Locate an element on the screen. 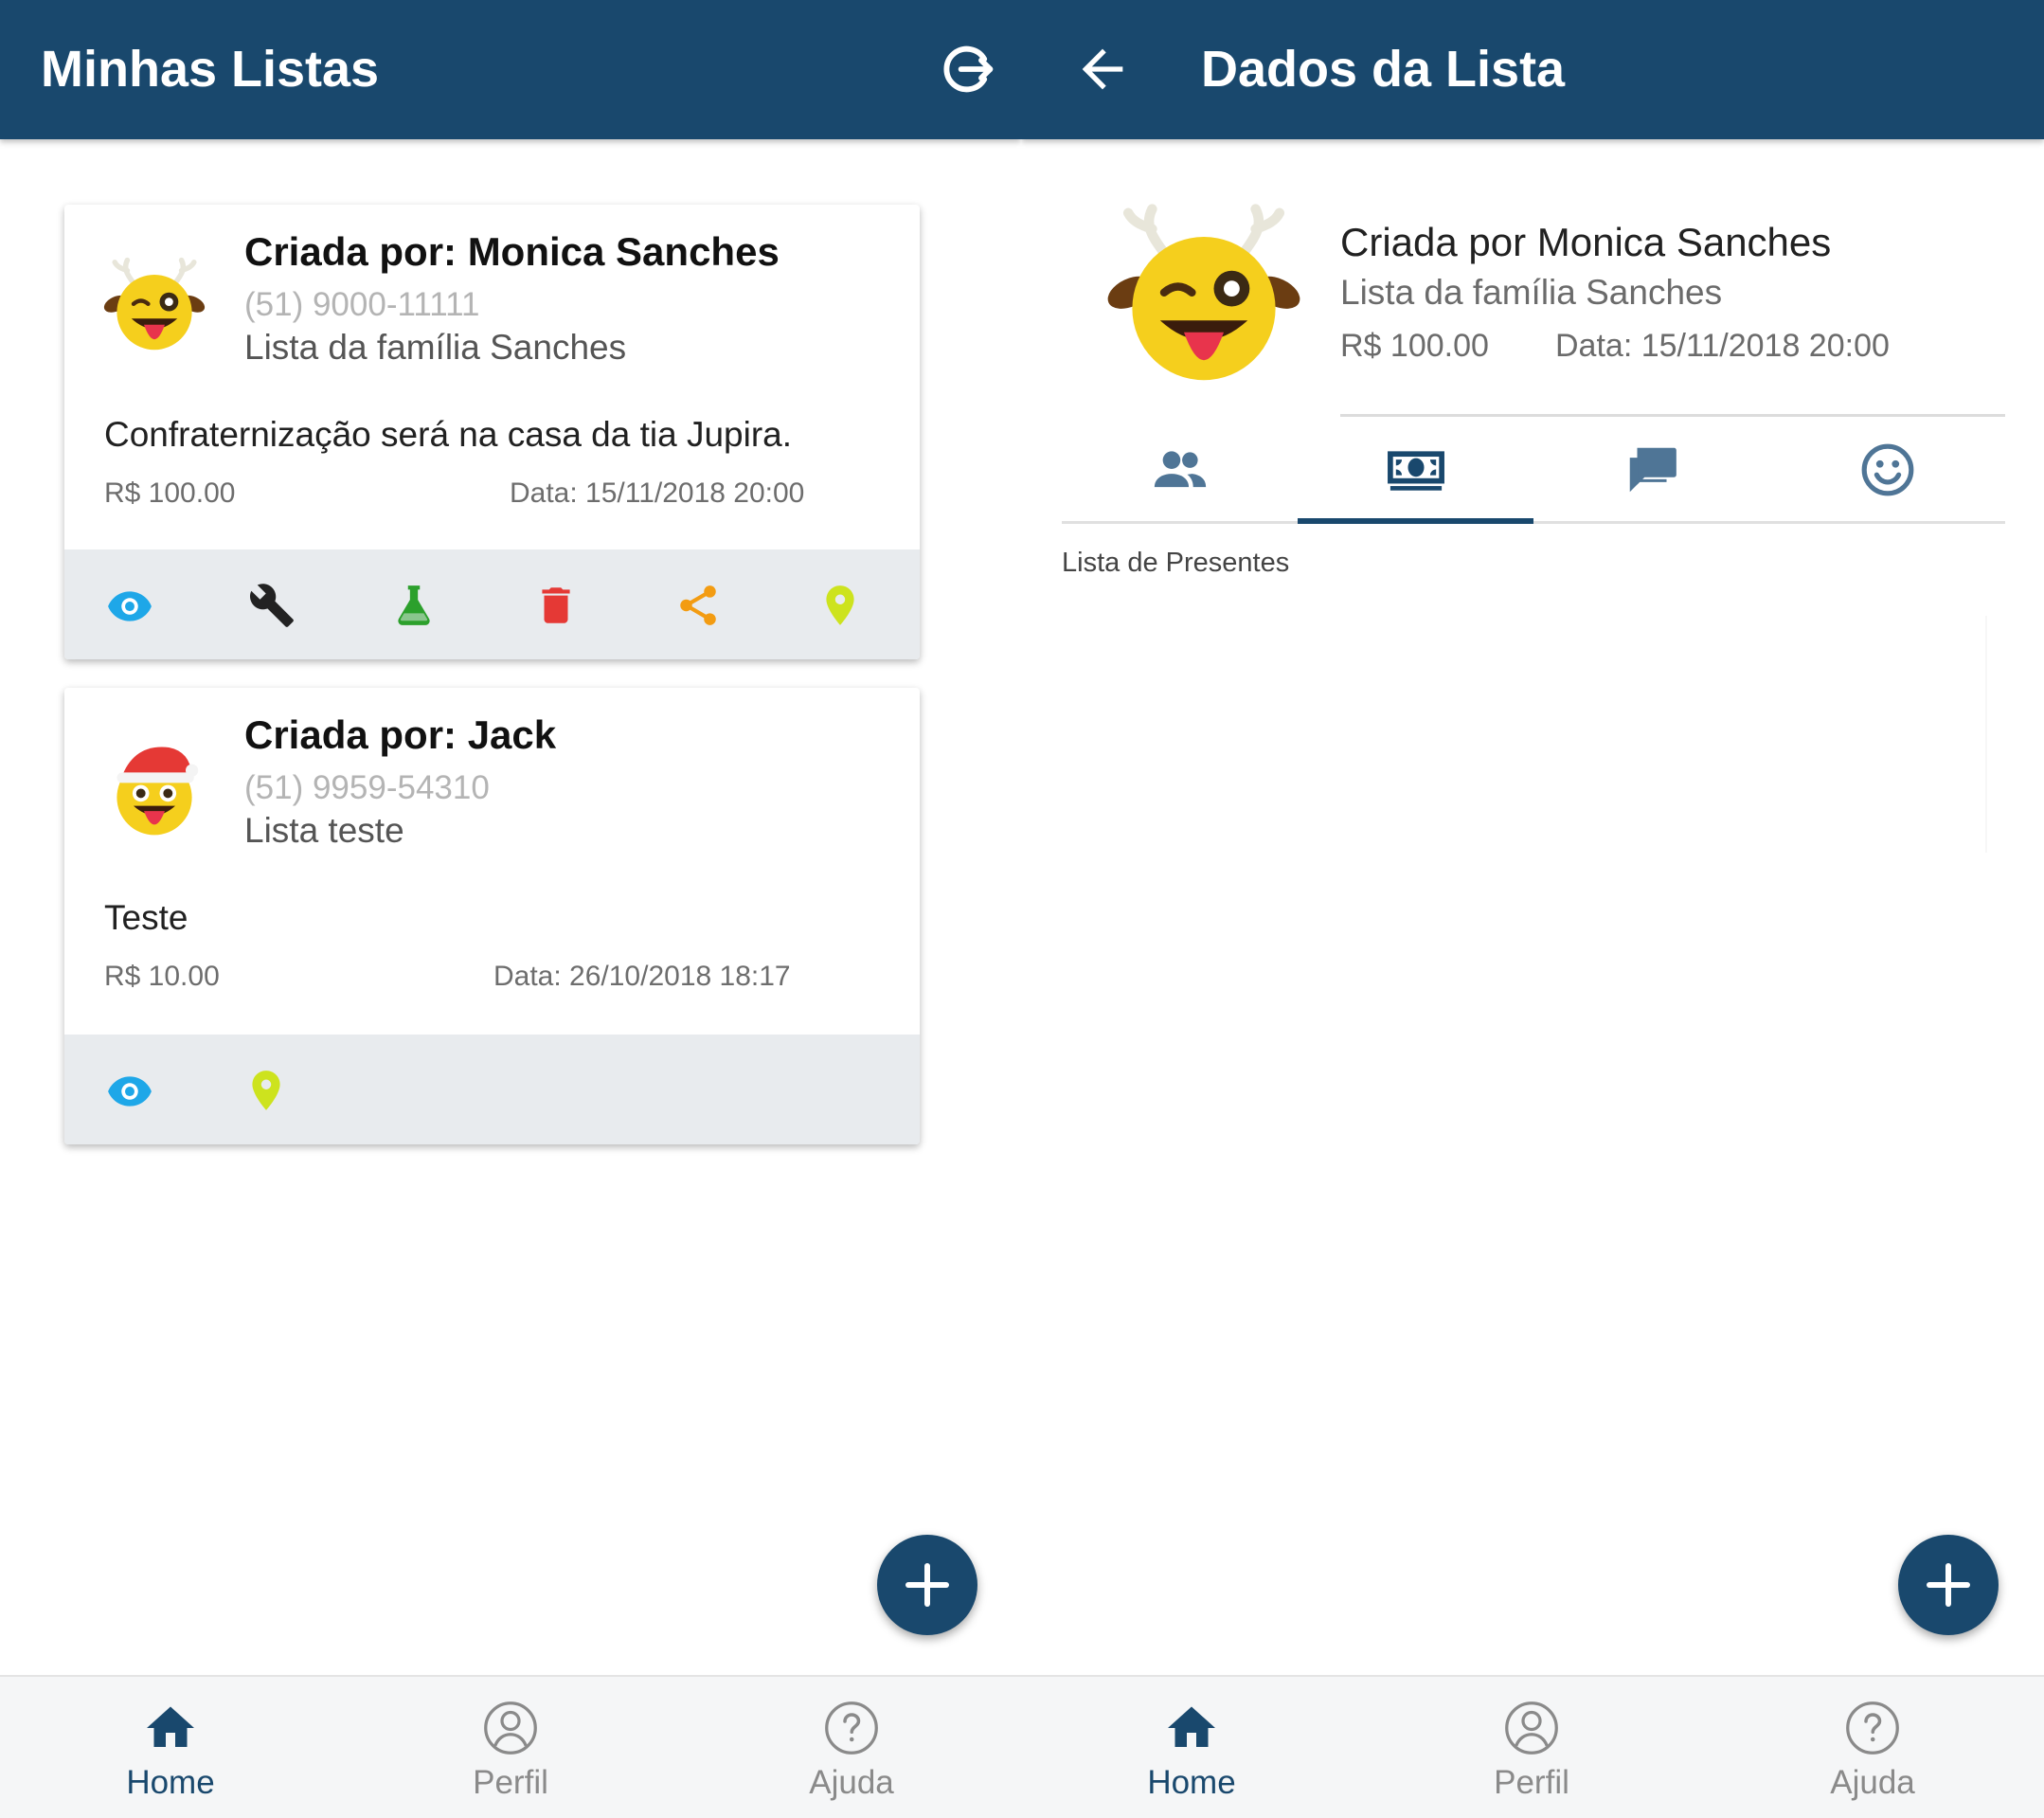 This screenshot has width=2044, height=1818. tab-indicator is located at coordinates (1415, 521).